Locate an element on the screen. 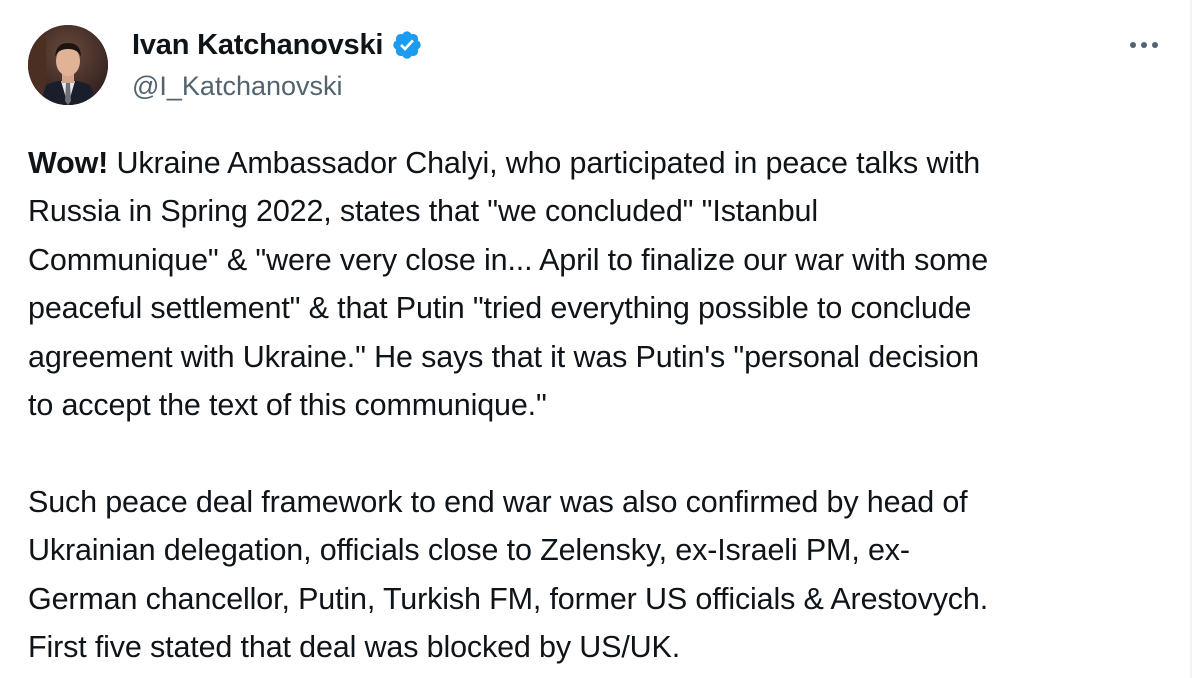 The height and width of the screenshot is (678, 1194). more-horizontal-icon is located at coordinates (1144, 45).